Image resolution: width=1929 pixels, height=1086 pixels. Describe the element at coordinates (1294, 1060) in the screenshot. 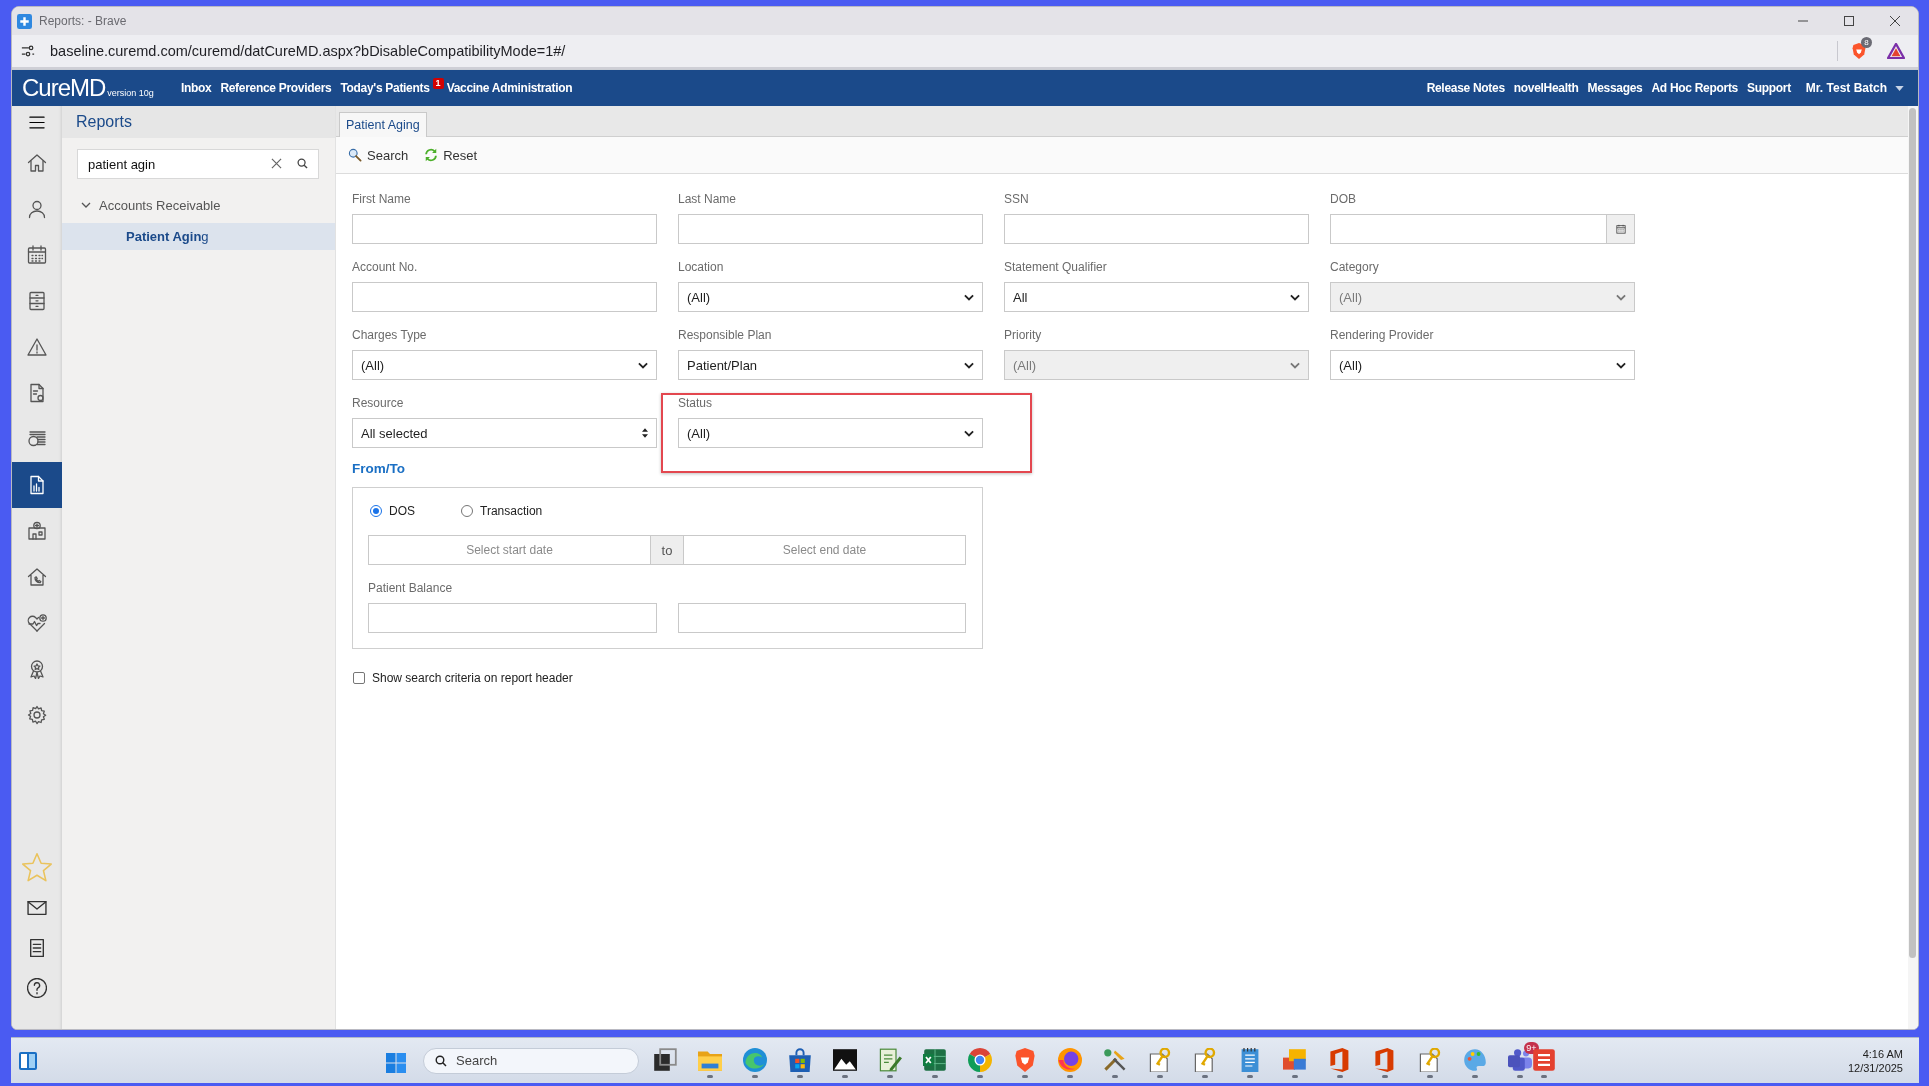

I see `tiles-icon` at that location.